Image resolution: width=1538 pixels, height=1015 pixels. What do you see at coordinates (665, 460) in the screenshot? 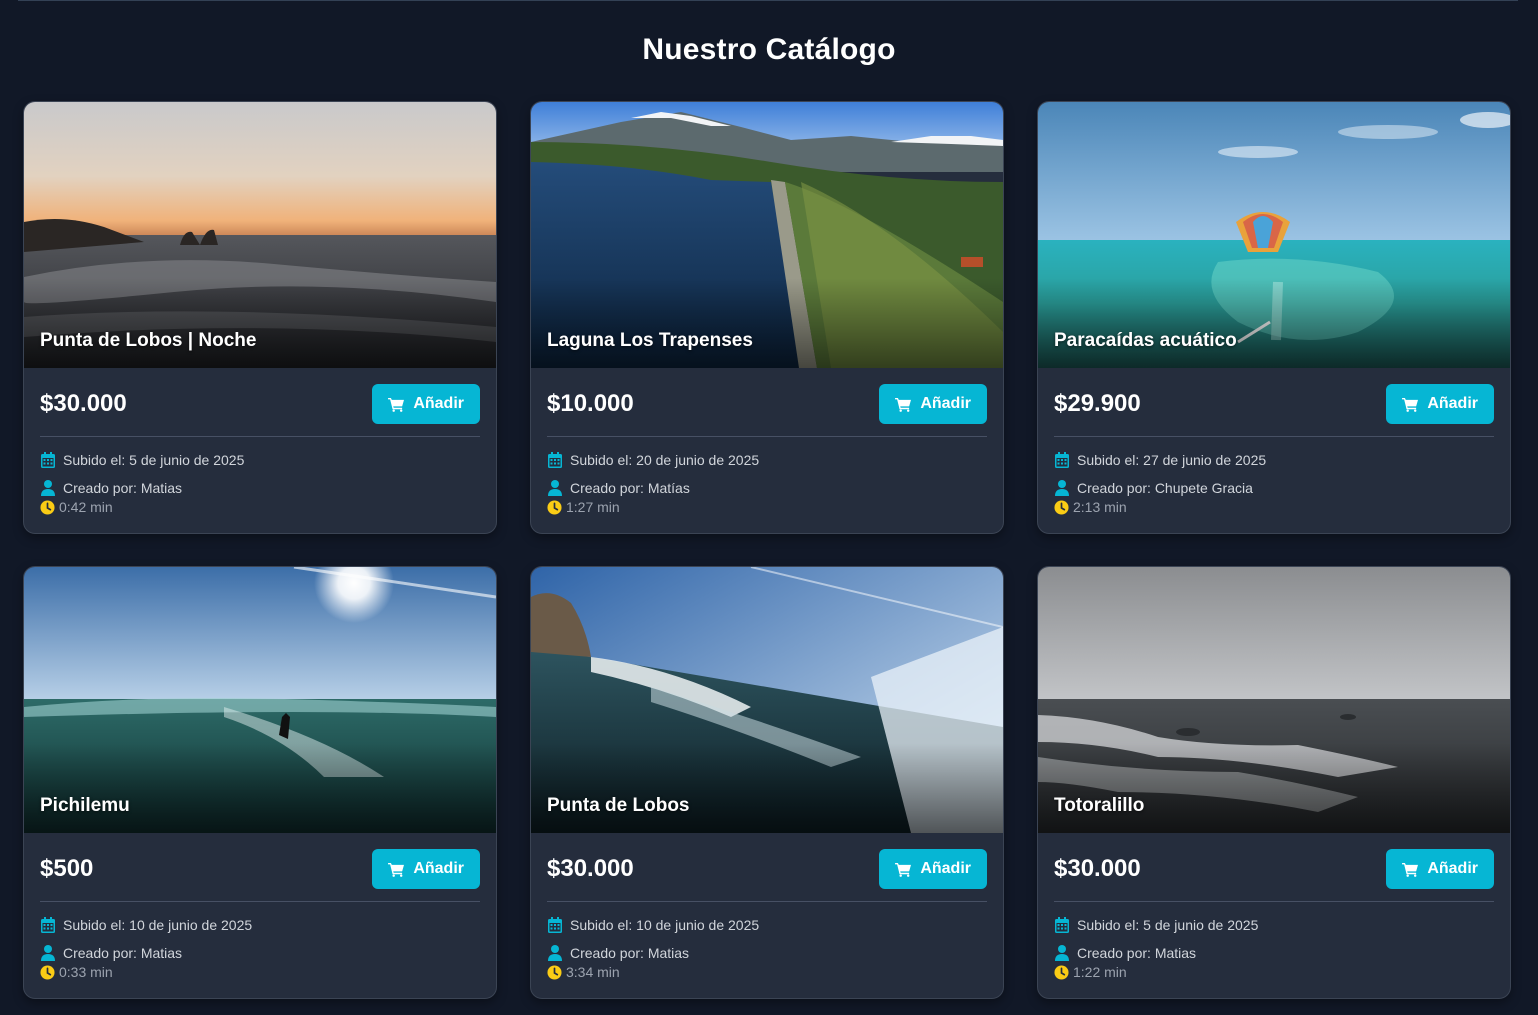
I see `upload-date: Subido el: 20 de junio de 2025` at bounding box center [665, 460].